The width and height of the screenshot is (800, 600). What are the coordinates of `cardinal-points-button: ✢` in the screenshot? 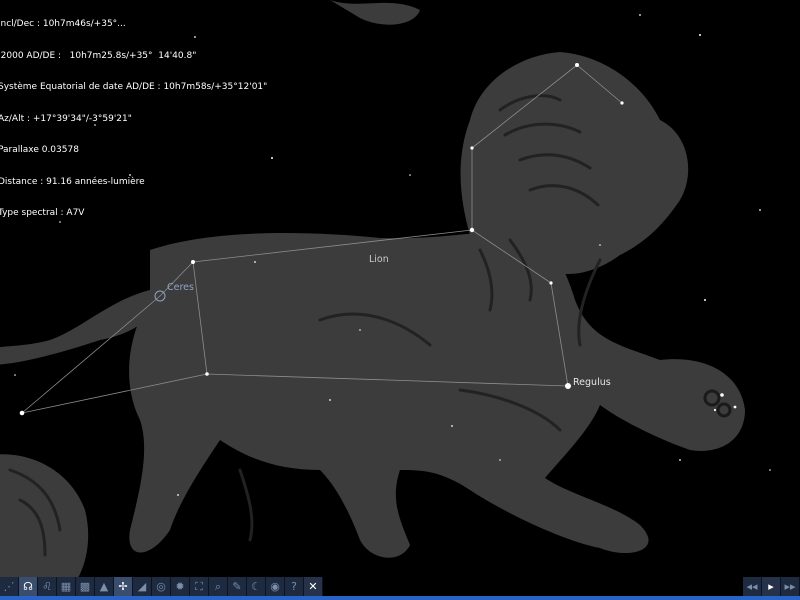 It's located at (123, 586).